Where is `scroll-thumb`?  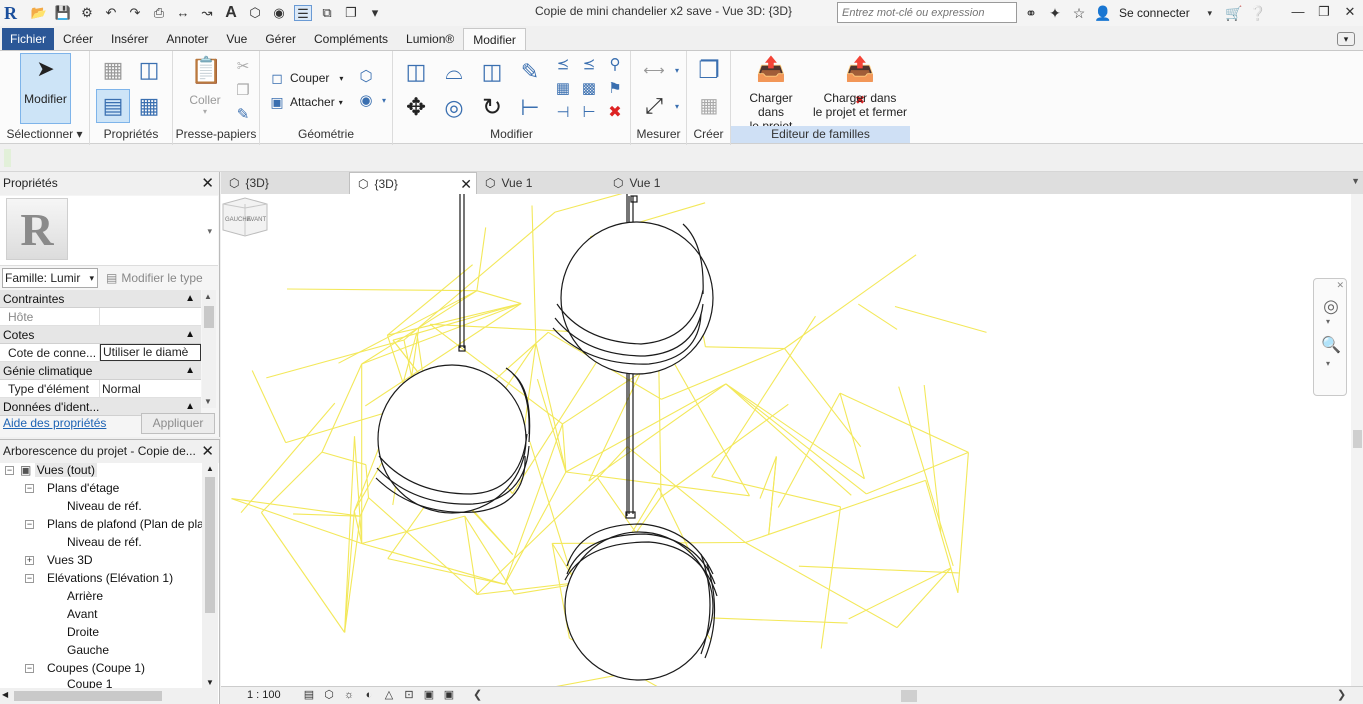
scroll-thumb is located at coordinates (1357, 439).